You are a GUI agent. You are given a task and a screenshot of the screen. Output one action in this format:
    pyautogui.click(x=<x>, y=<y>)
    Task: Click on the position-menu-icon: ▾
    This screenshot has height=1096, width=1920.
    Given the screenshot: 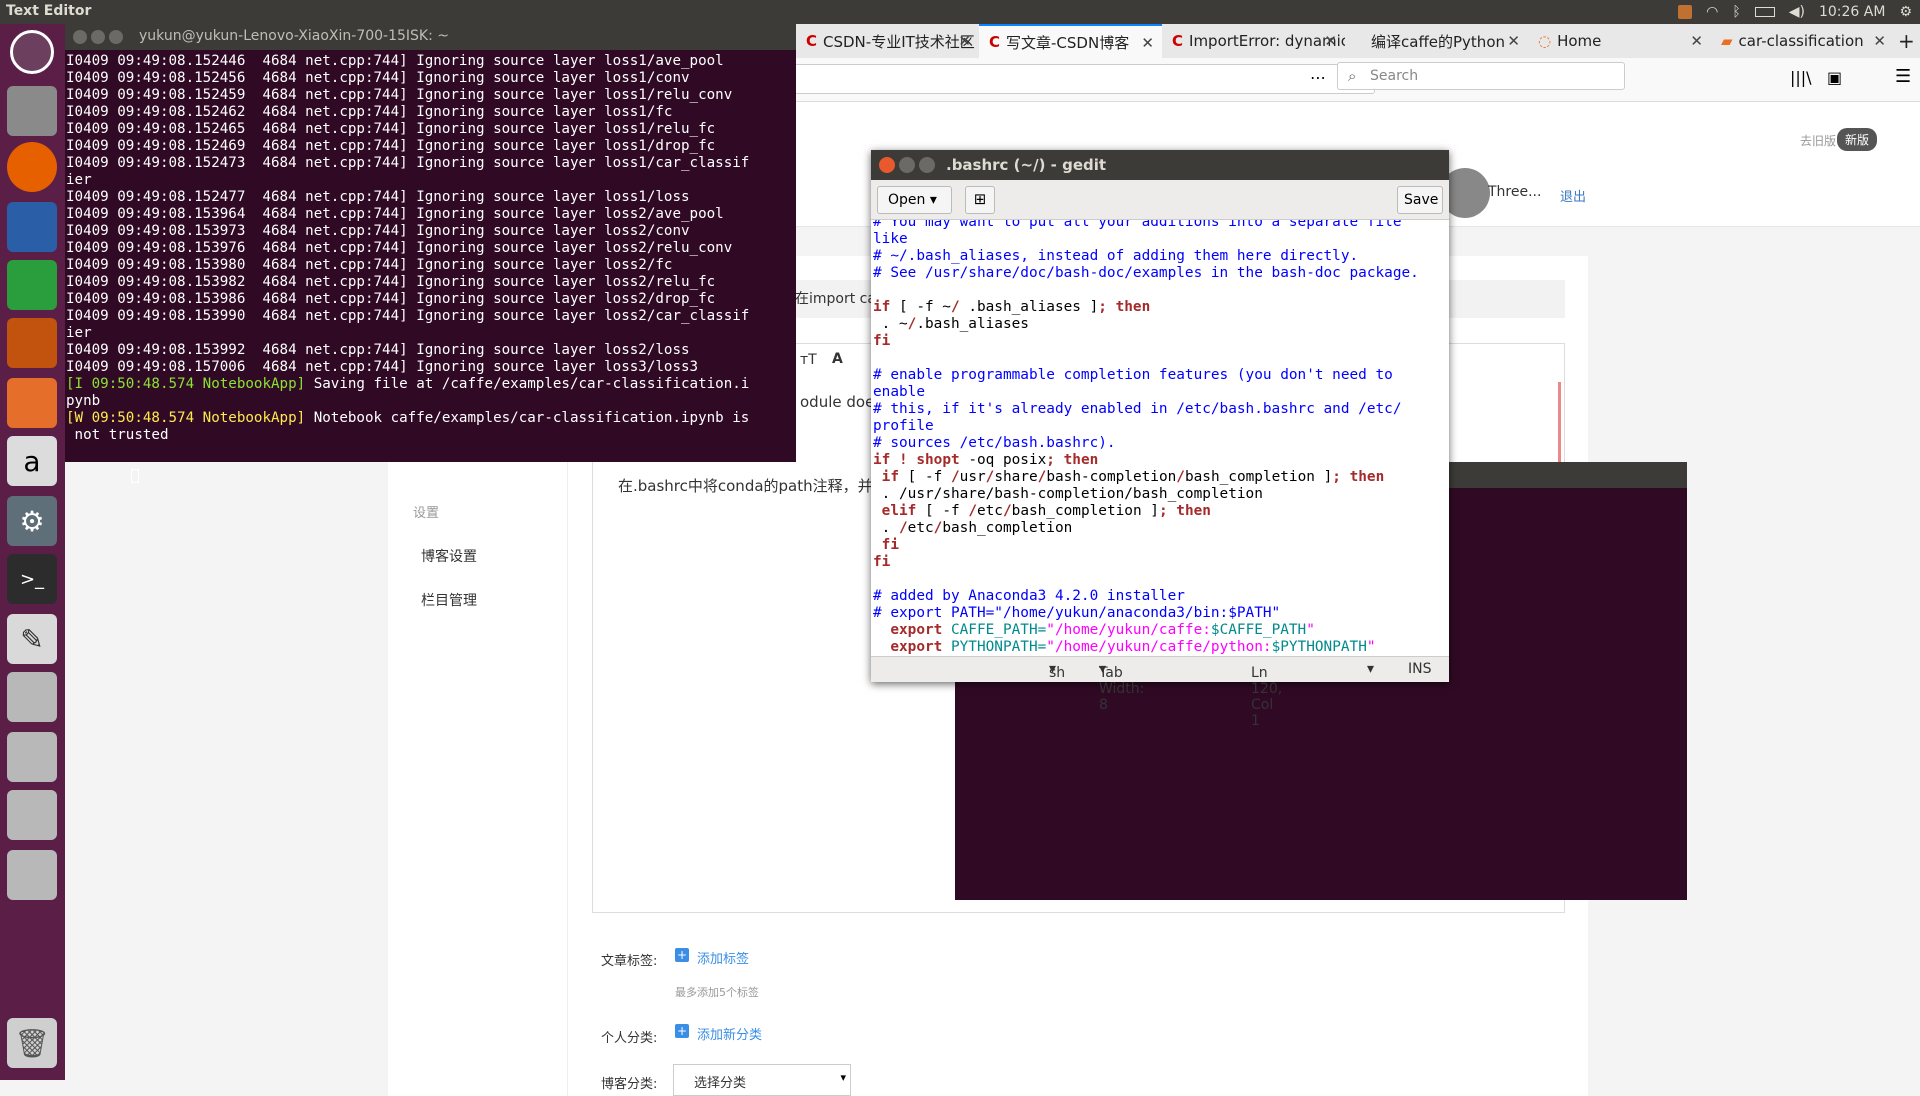 What is the action you would take?
    pyautogui.click(x=1370, y=669)
    